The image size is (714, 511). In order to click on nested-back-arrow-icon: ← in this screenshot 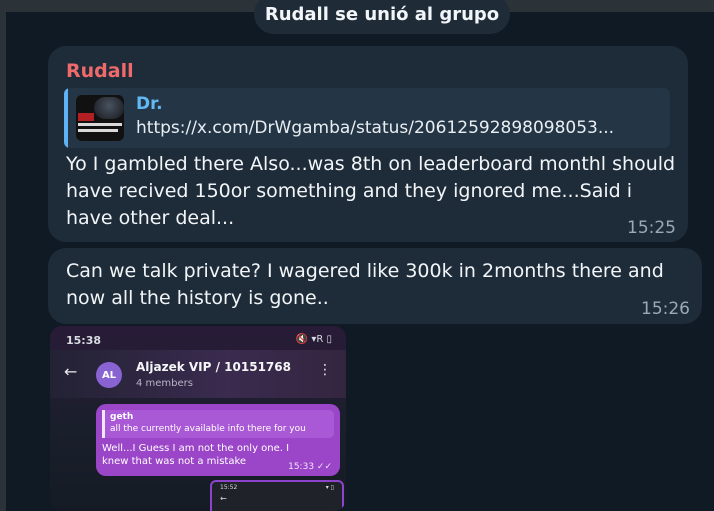, I will do `click(223, 498)`.